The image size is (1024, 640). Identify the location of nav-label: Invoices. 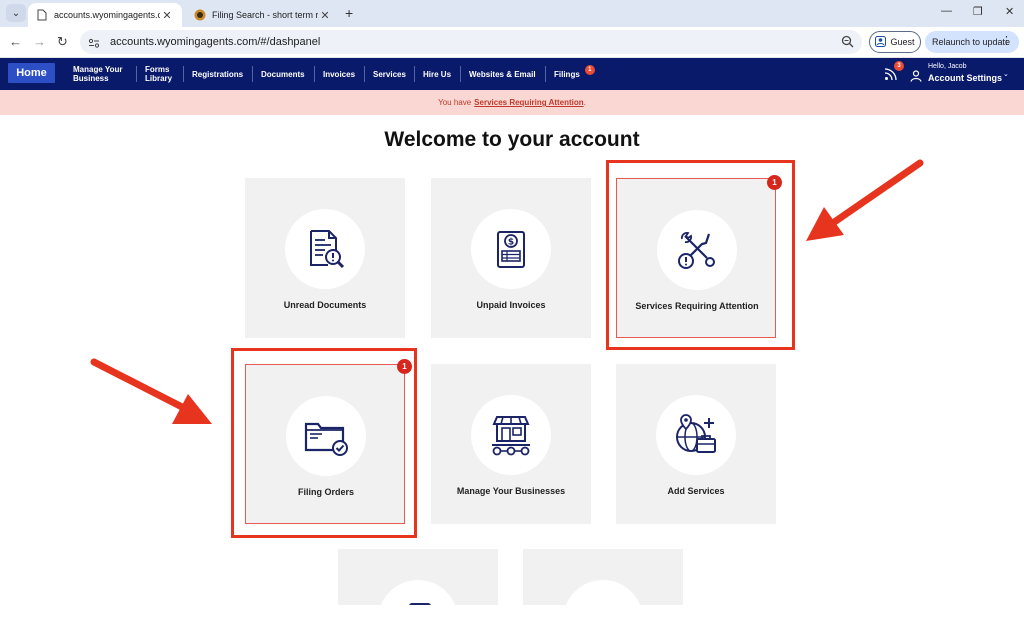
(339, 74).